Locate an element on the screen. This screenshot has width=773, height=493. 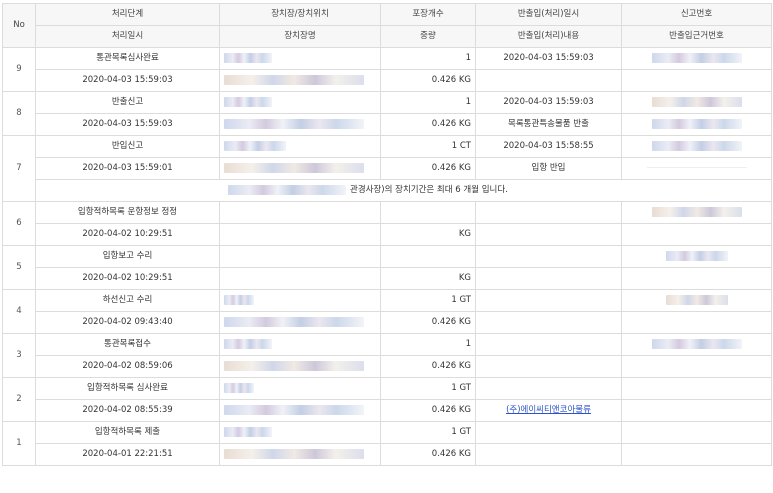
table-row: 4 하선신고 수리 1 GT is located at coordinates (387, 311).